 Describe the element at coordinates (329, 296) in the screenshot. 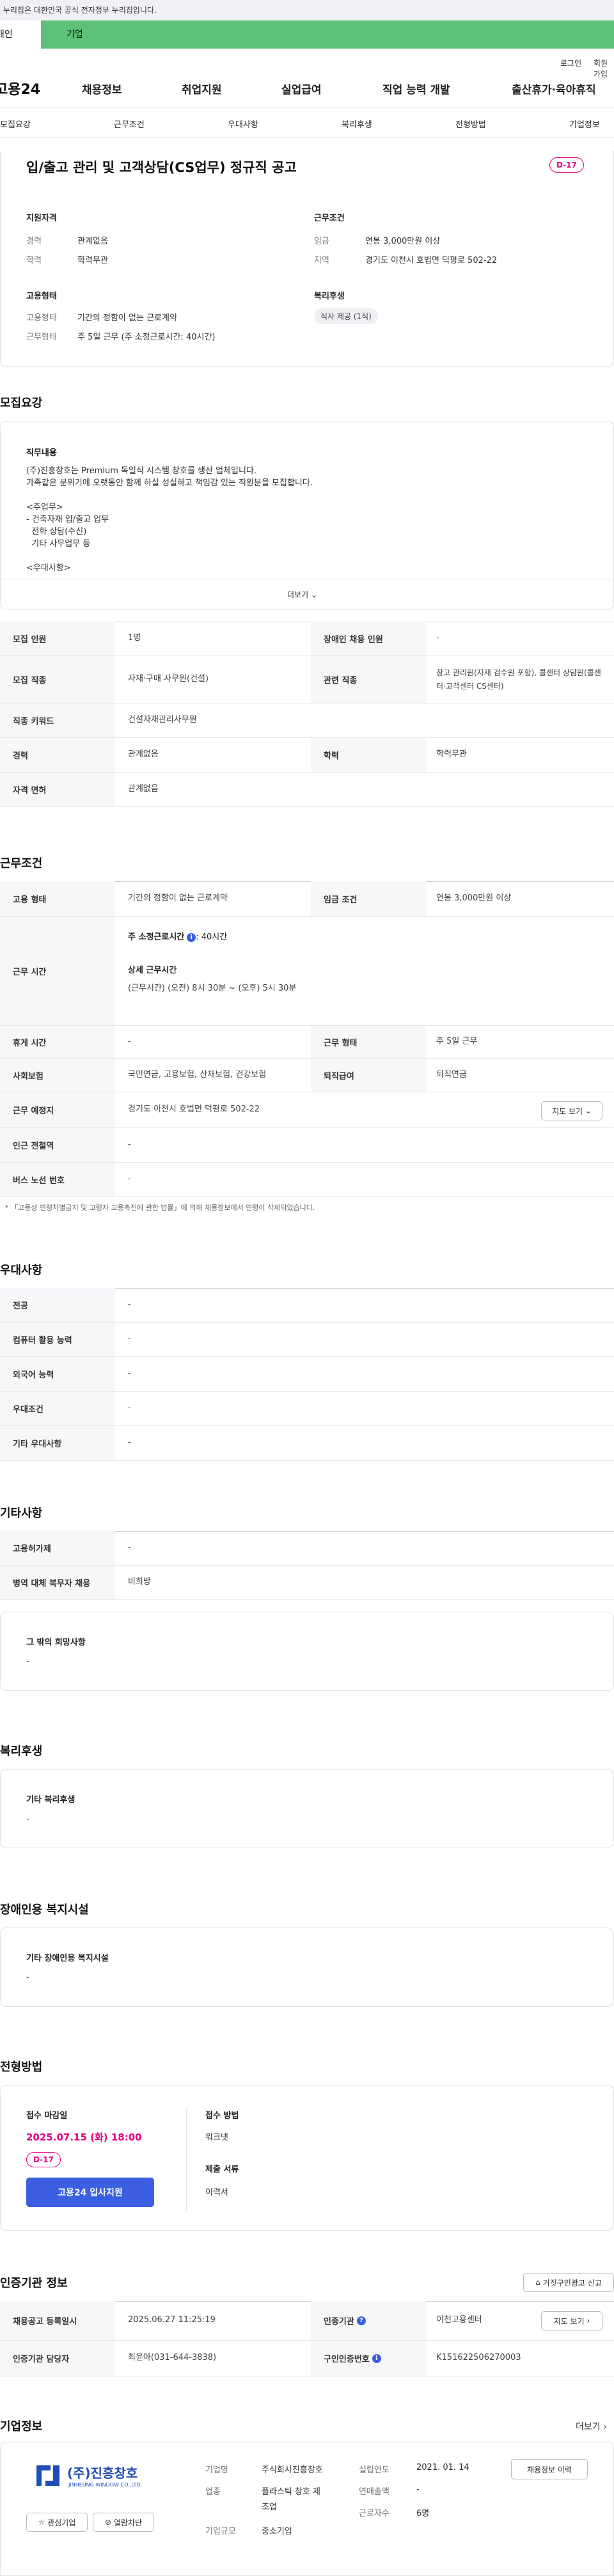

I see `welfare-title: 복리후생` at that location.